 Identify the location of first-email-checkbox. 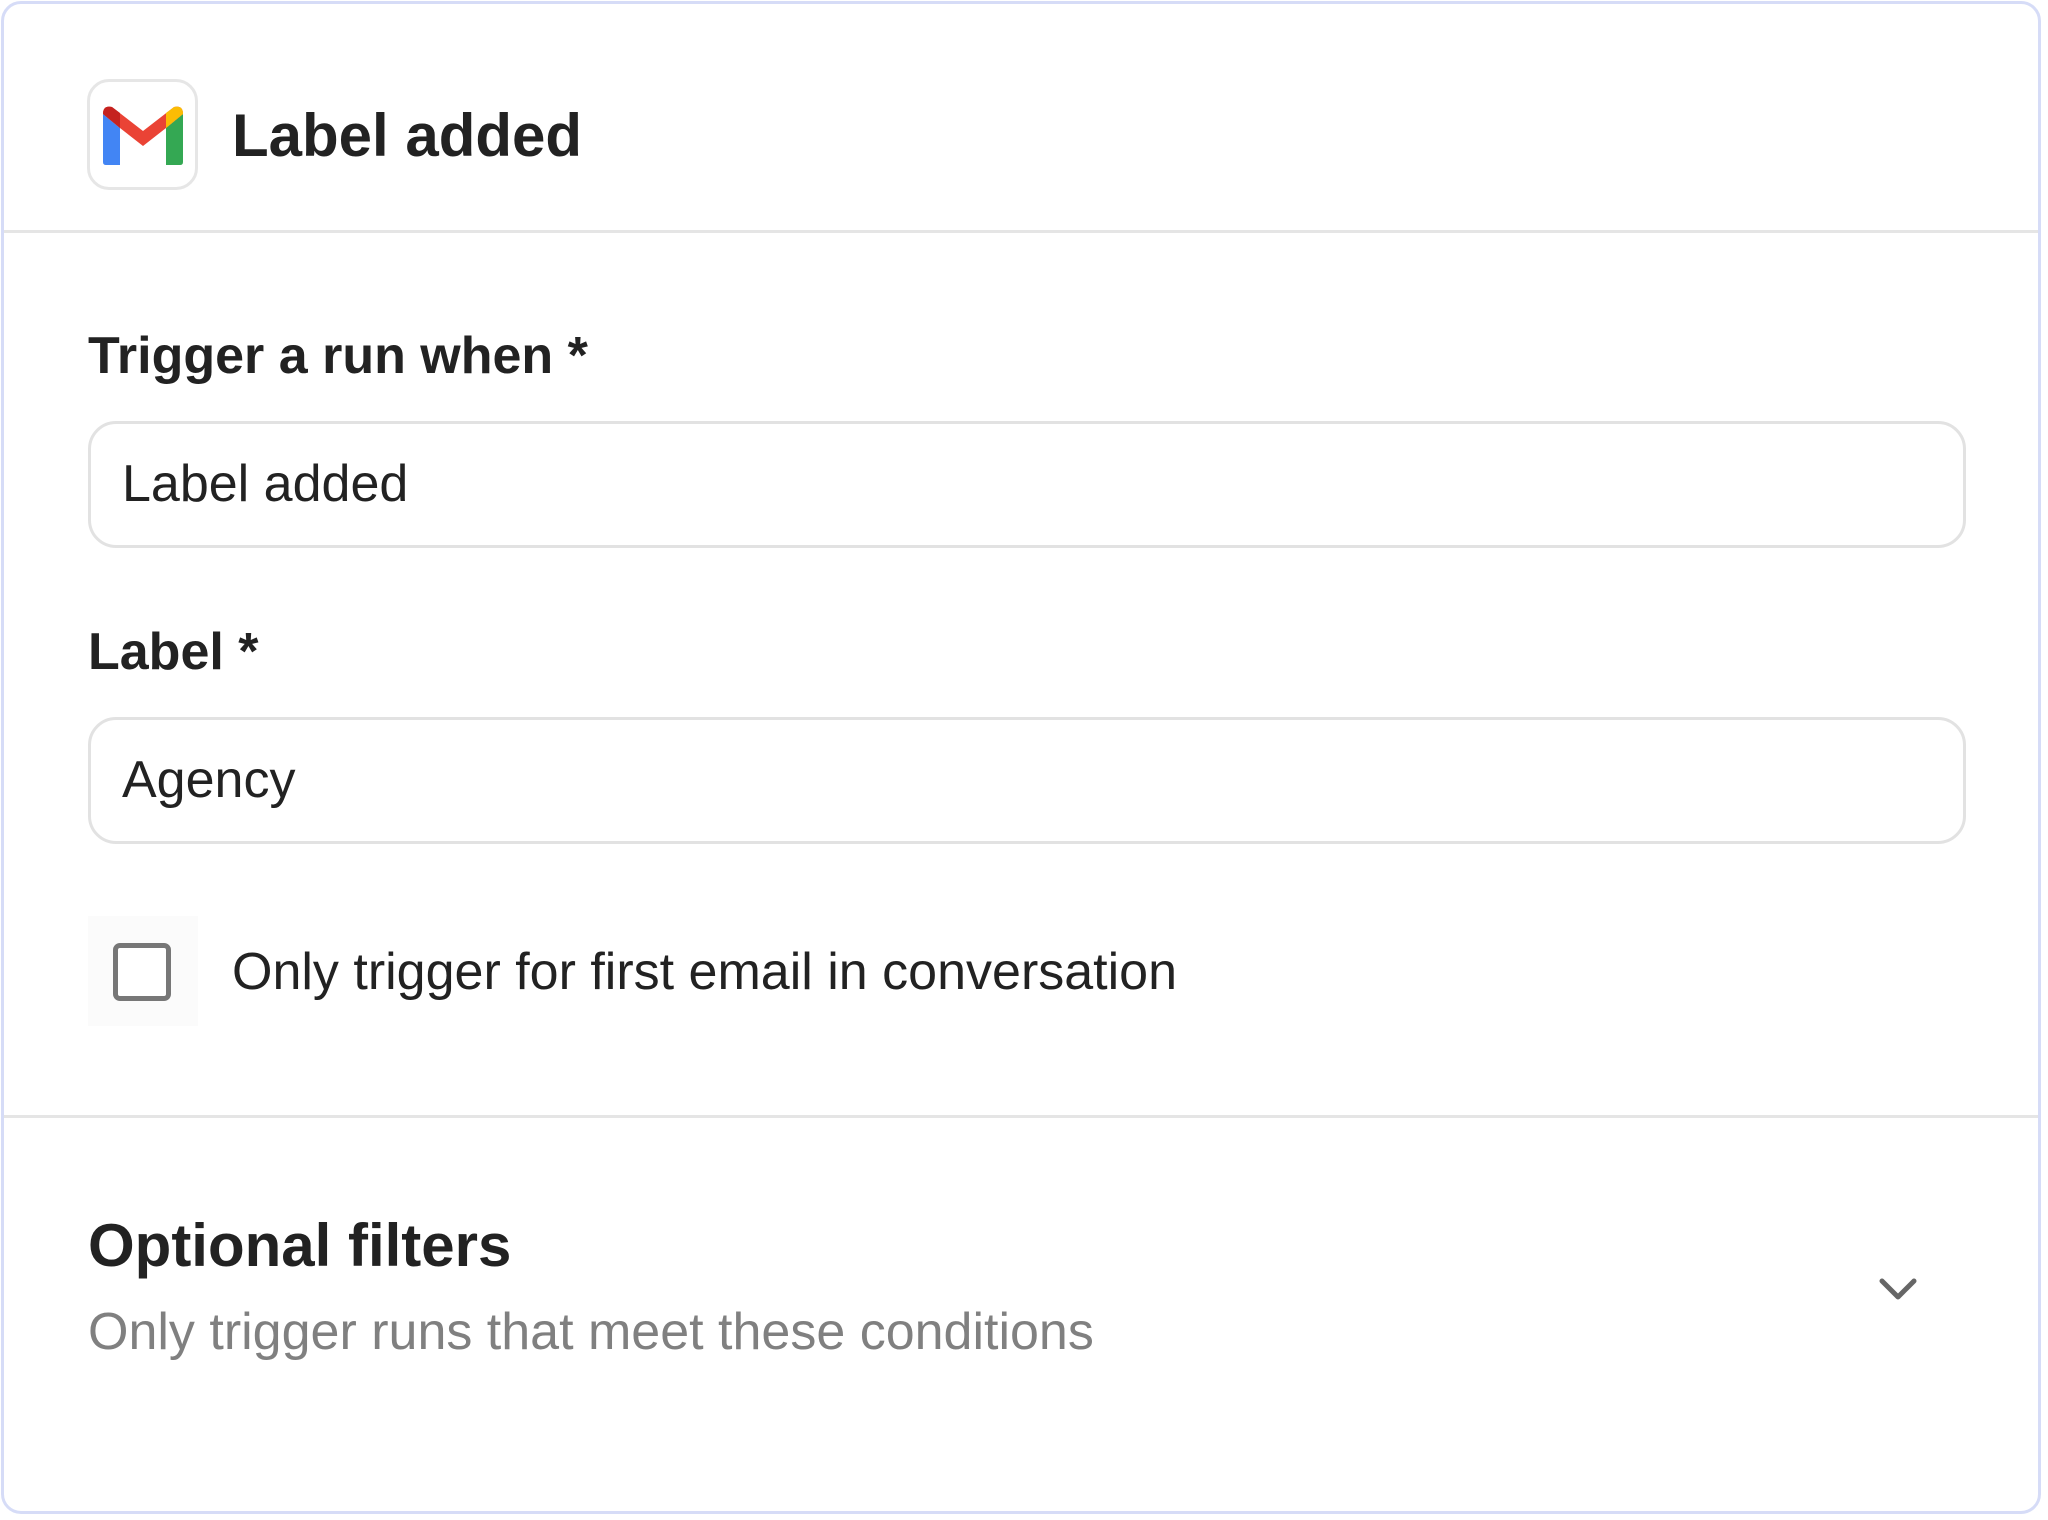
(142, 972).